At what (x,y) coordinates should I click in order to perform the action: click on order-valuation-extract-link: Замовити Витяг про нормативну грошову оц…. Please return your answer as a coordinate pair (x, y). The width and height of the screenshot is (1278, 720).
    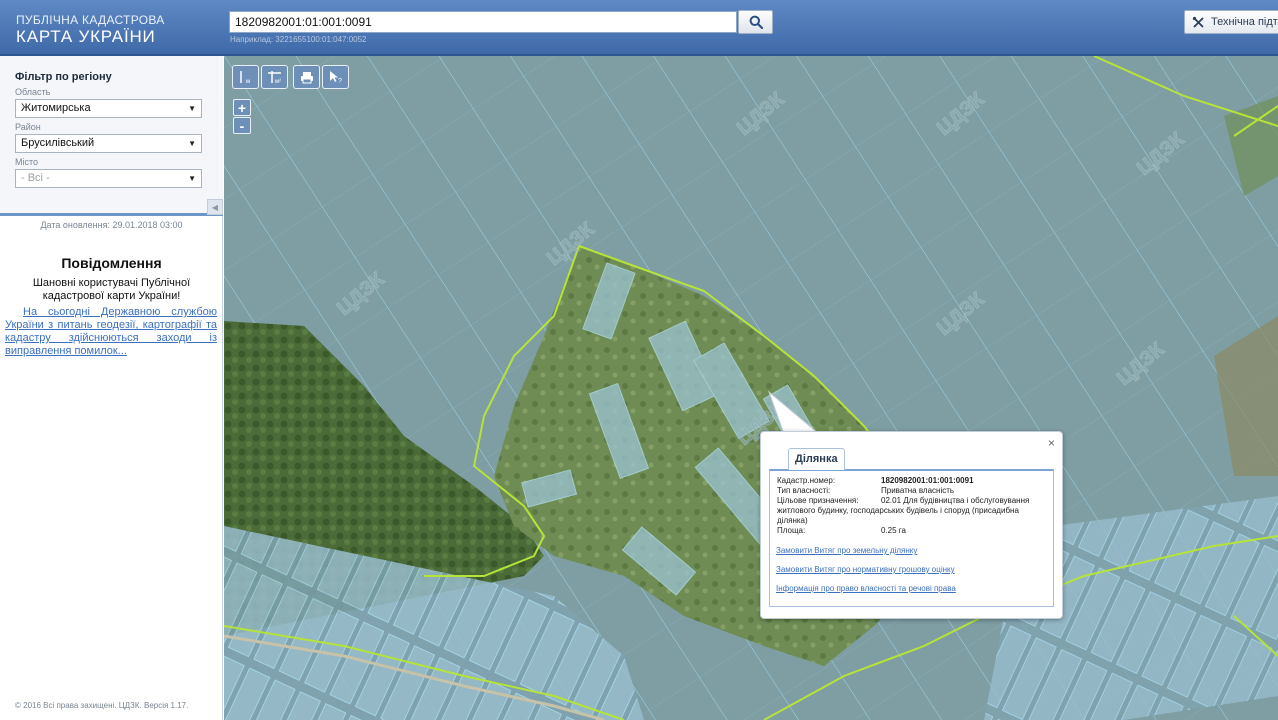
    Looking at the image, I should click on (865, 569).